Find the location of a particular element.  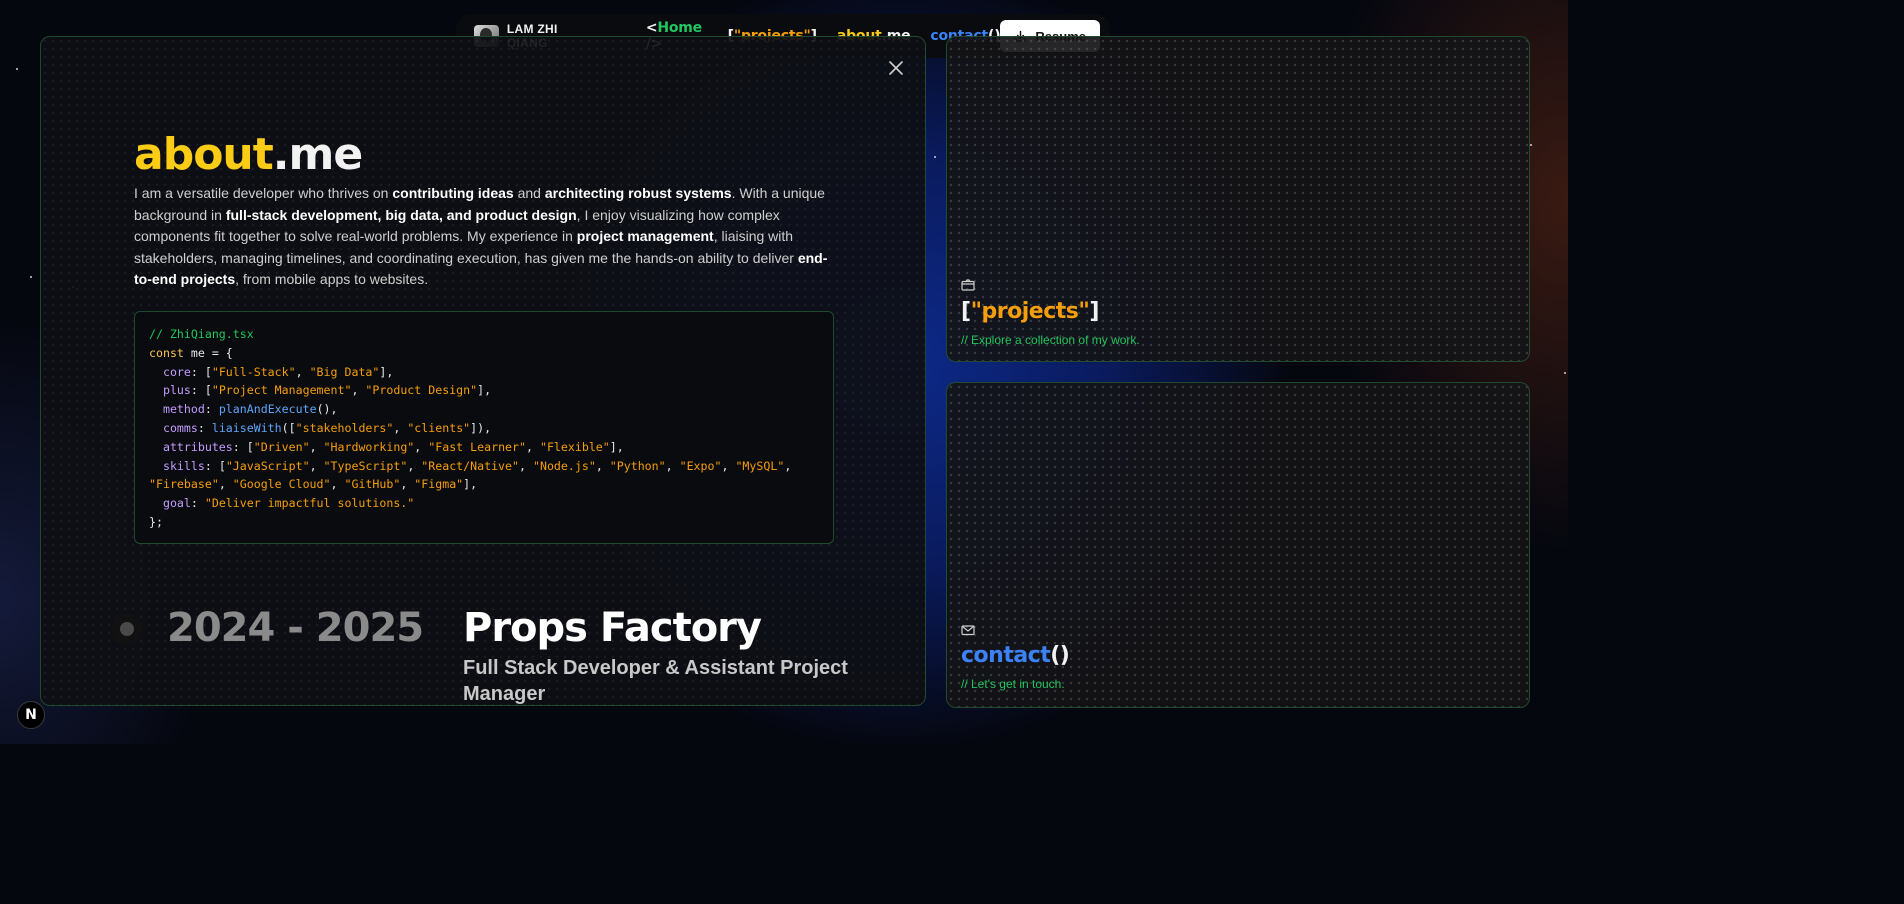

page-title: about.me is located at coordinates (248, 154).